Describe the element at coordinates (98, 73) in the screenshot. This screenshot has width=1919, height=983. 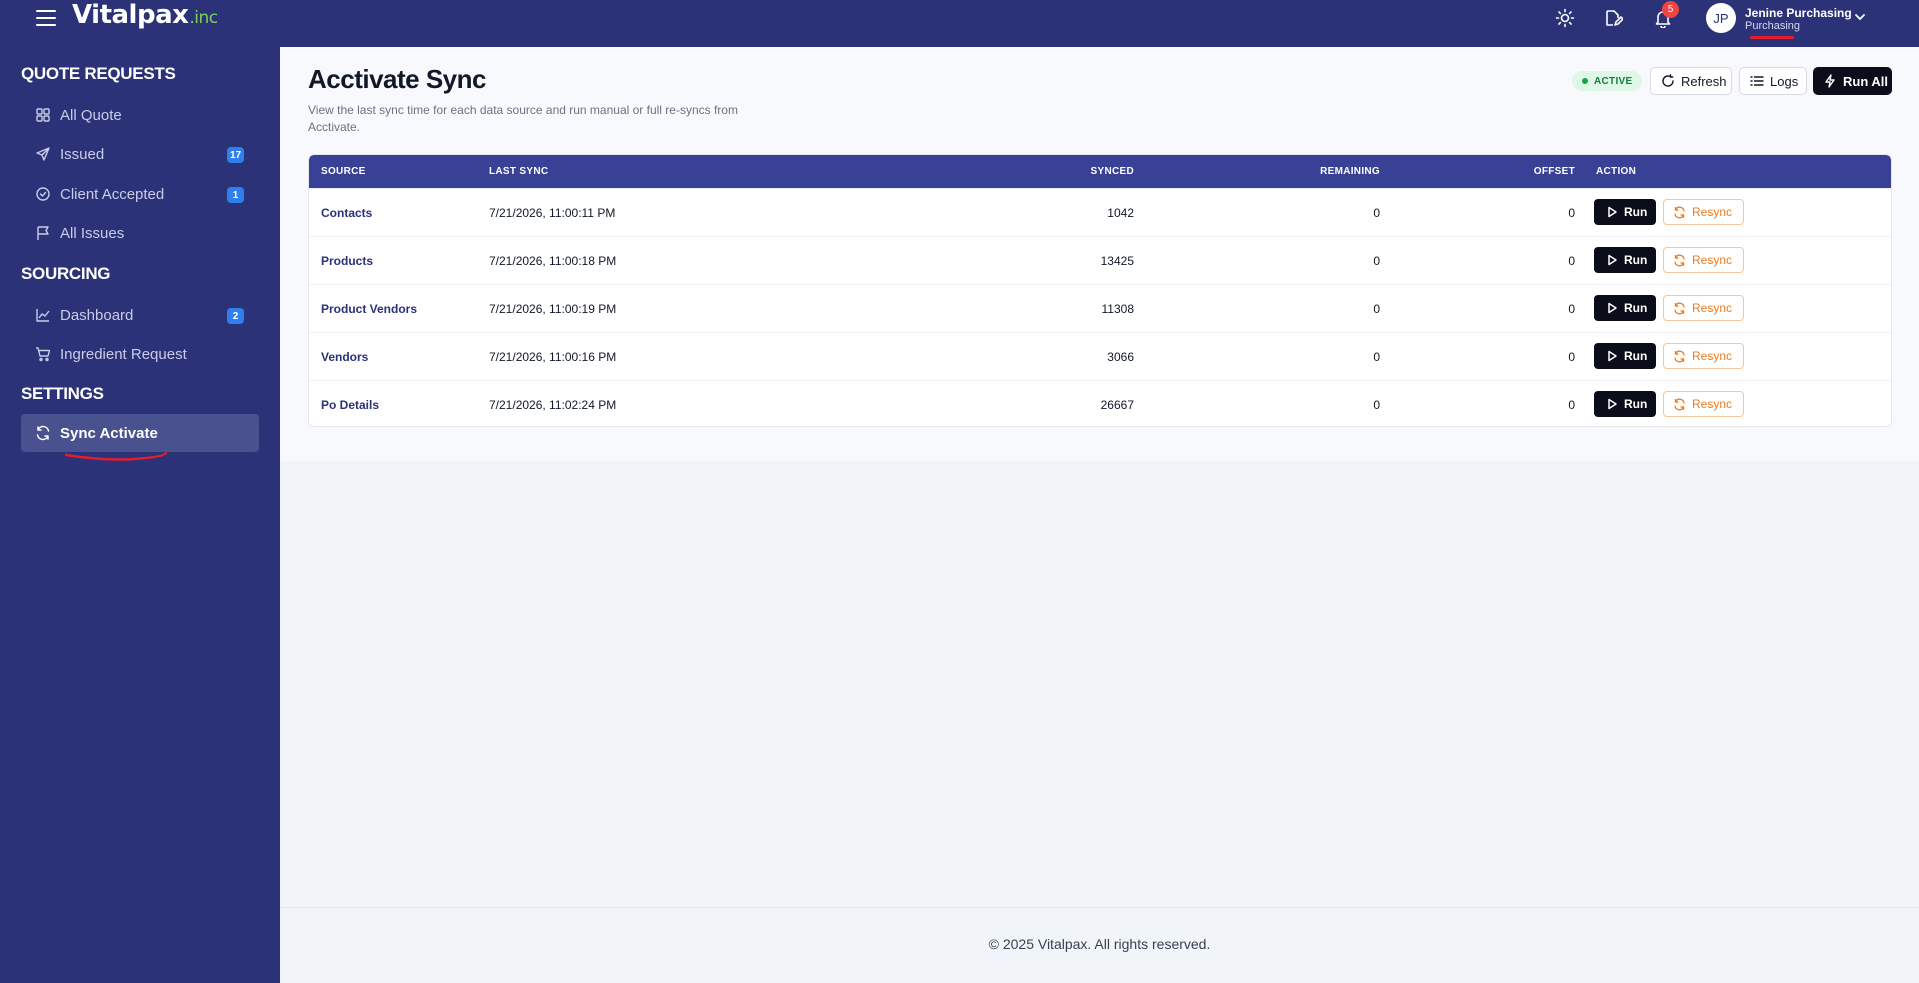
I see `section-title-quote-requests: QUOTE REQUESTS` at that location.